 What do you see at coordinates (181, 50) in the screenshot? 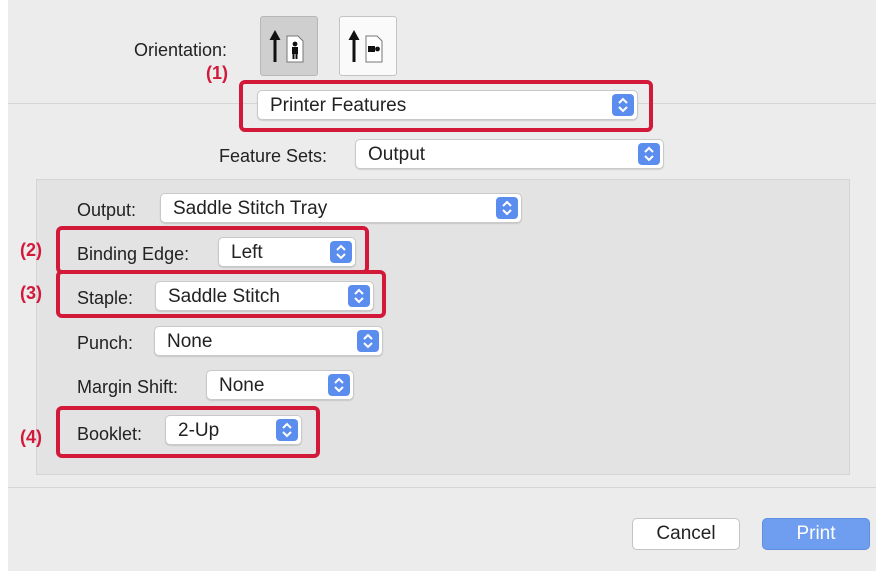
I see `orientation-label: Orientation:` at bounding box center [181, 50].